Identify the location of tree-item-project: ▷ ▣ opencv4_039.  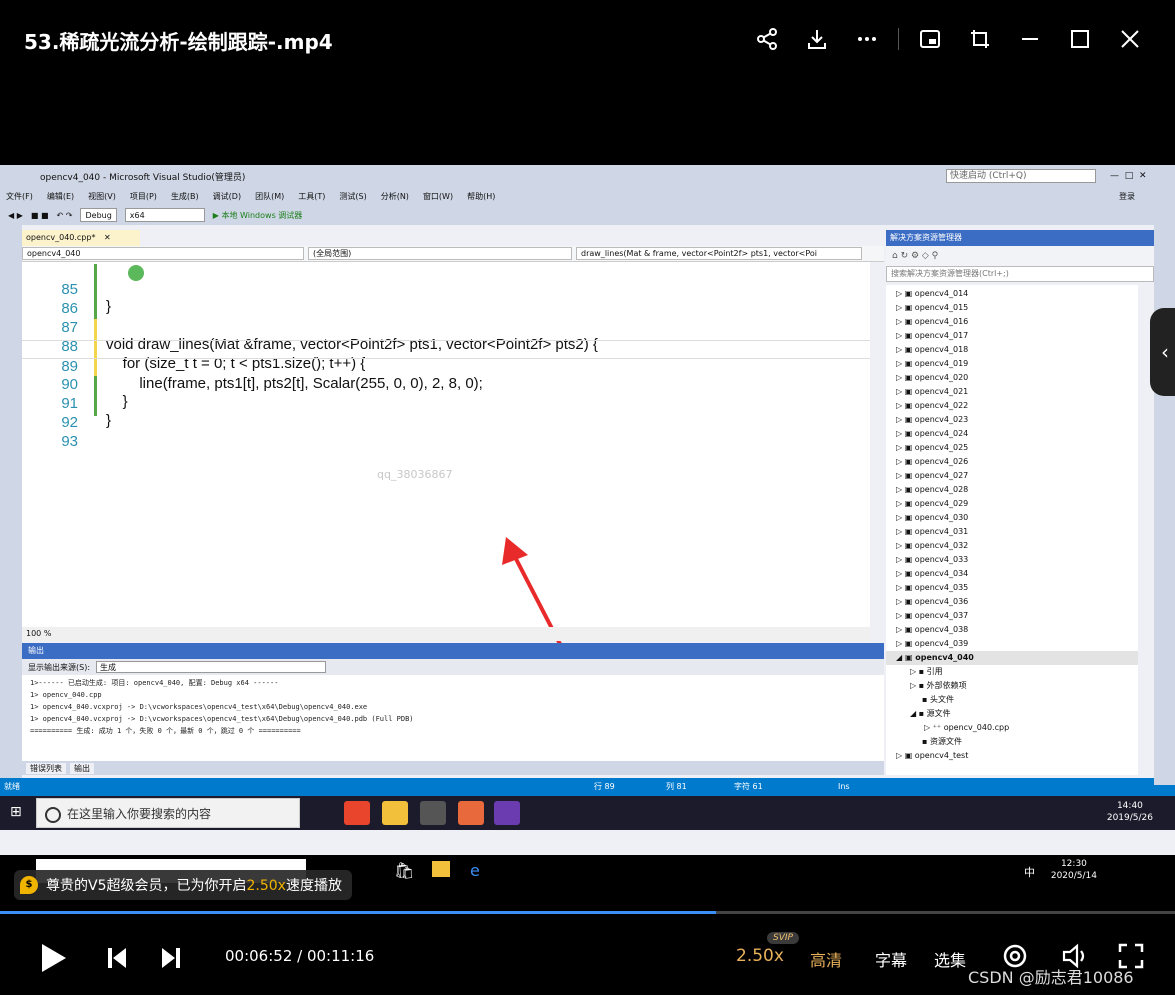
(1012, 644).